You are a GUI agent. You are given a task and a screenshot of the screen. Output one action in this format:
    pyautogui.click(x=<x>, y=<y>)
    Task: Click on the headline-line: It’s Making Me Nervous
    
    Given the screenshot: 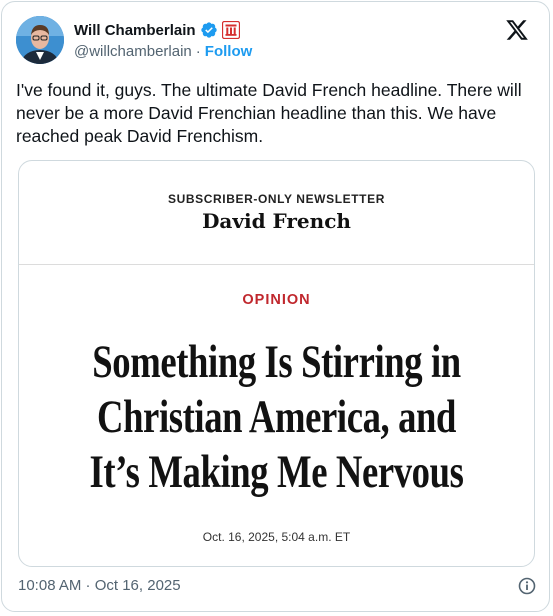 What is the action you would take?
    pyautogui.click(x=276, y=472)
    